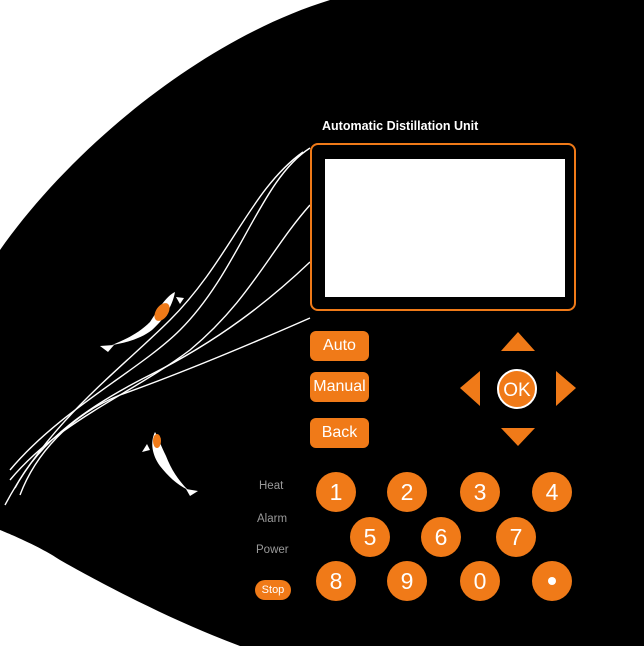  I want to click on ok-button: OK, so click(517, 389).